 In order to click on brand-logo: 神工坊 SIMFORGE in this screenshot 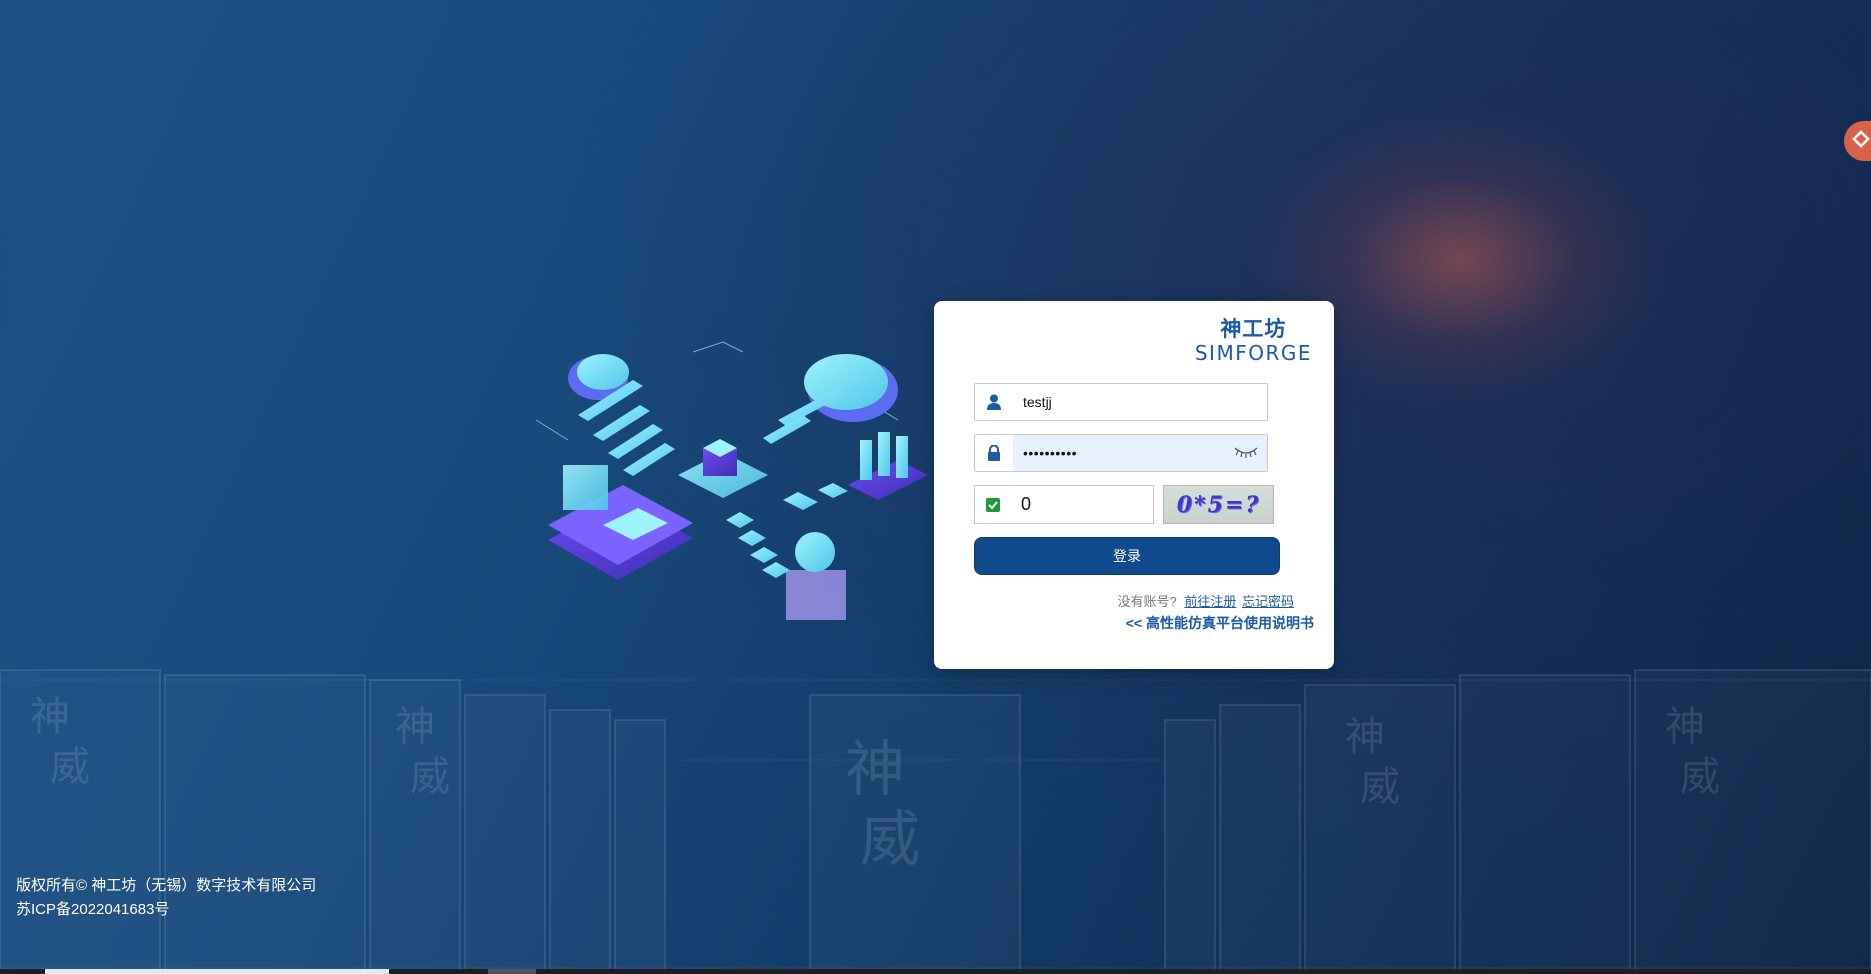, I will do `click(1253, 341)`.